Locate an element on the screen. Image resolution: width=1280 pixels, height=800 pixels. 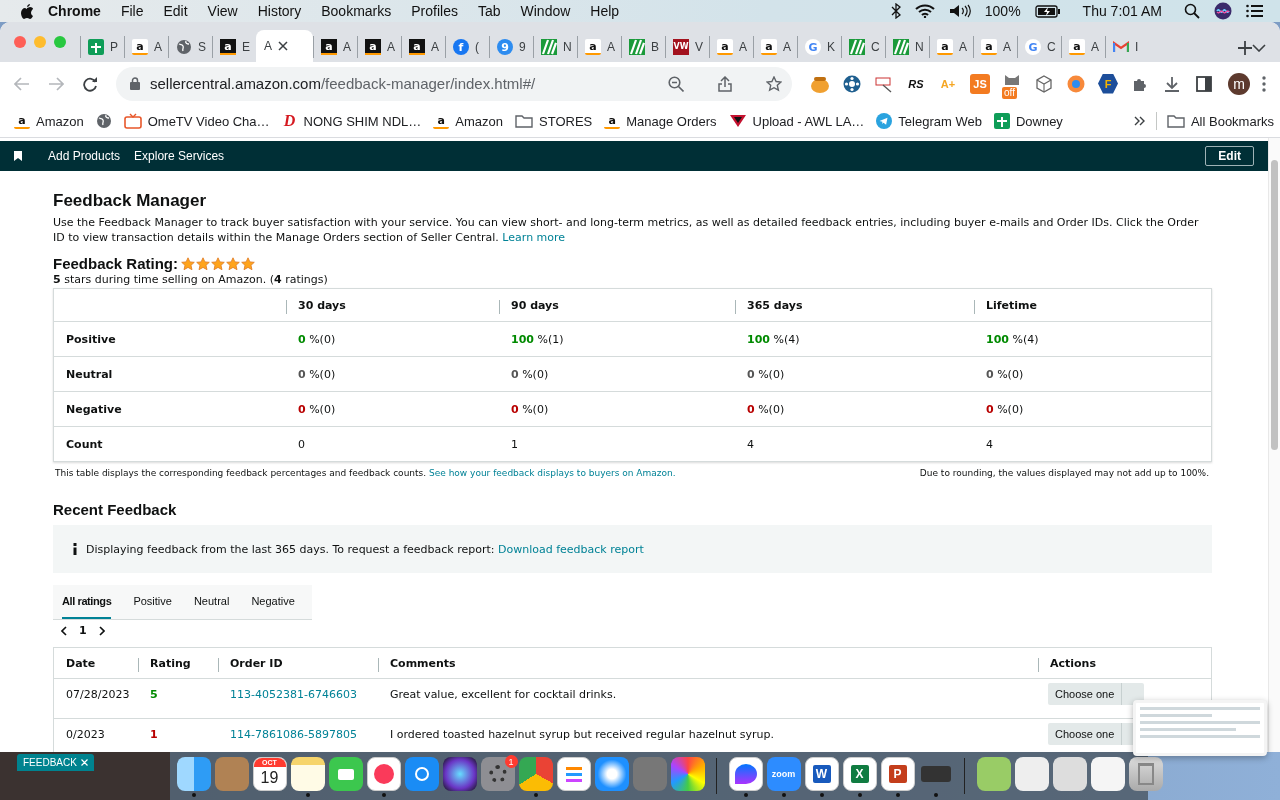
scrollbar-thumb is located at coordinates (1274, 305).